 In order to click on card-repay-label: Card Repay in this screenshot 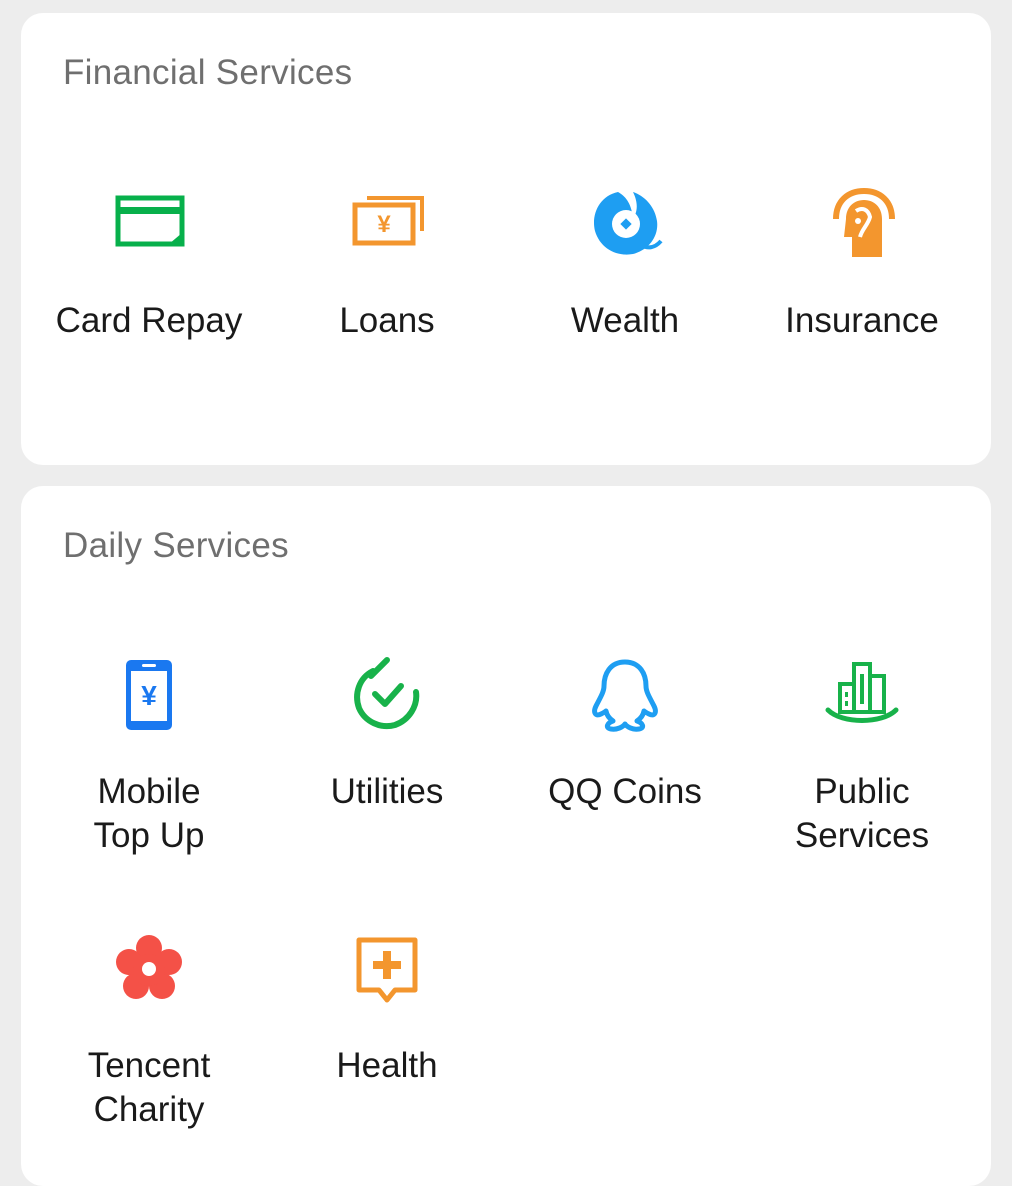, I will do `click(149, 320)`.